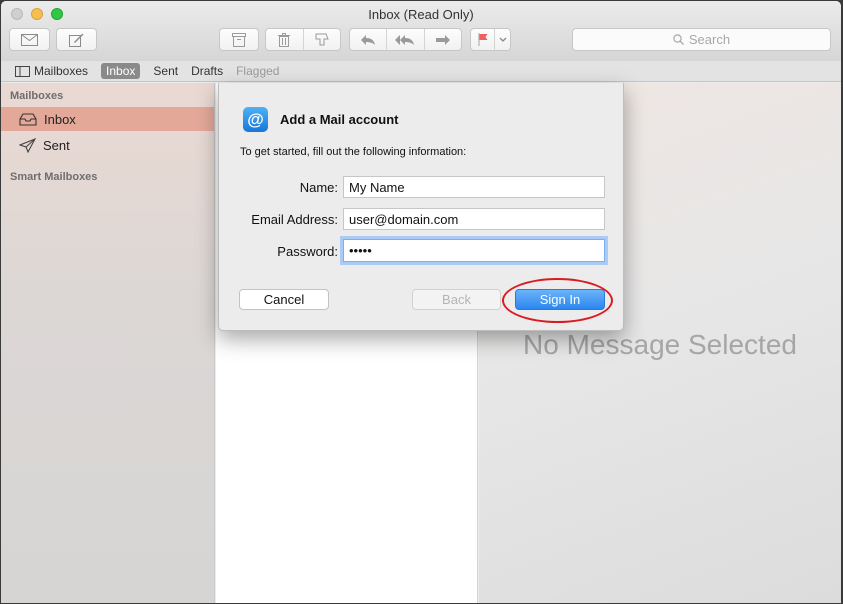 Image resolution: width=843 pixels, height=604 pixels. I want to click on trash-icon, so click(284, 39).